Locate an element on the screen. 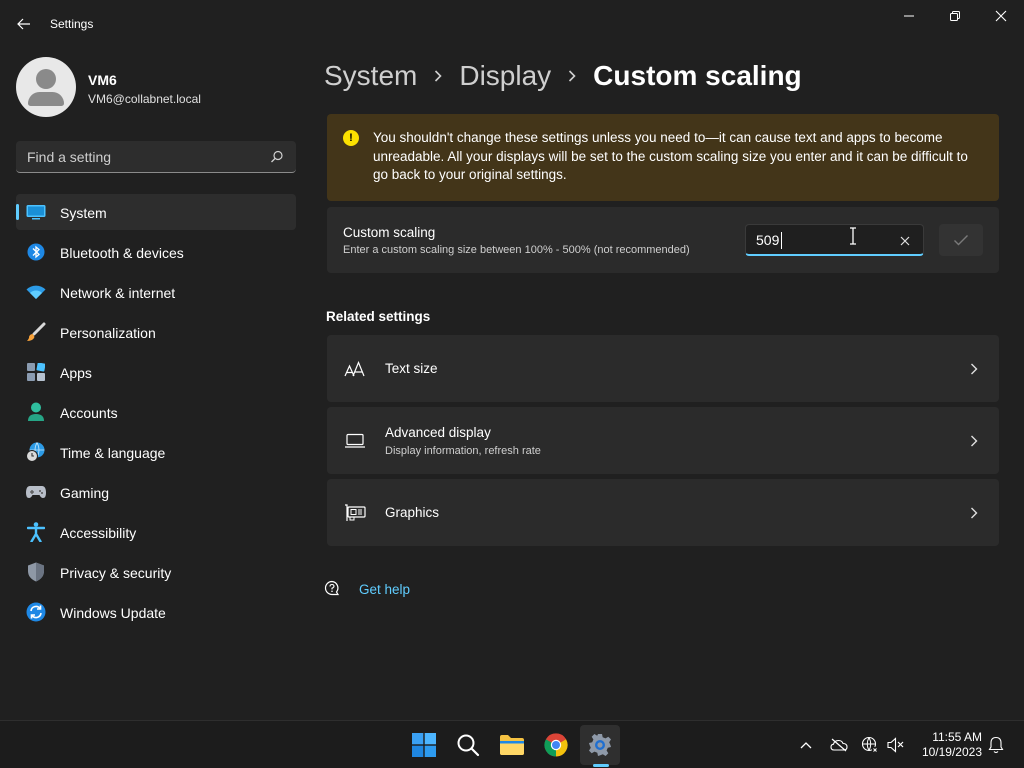 The height and width of the screenshot is (768, 1024). settings-icon is located at coordinates (600, 745).